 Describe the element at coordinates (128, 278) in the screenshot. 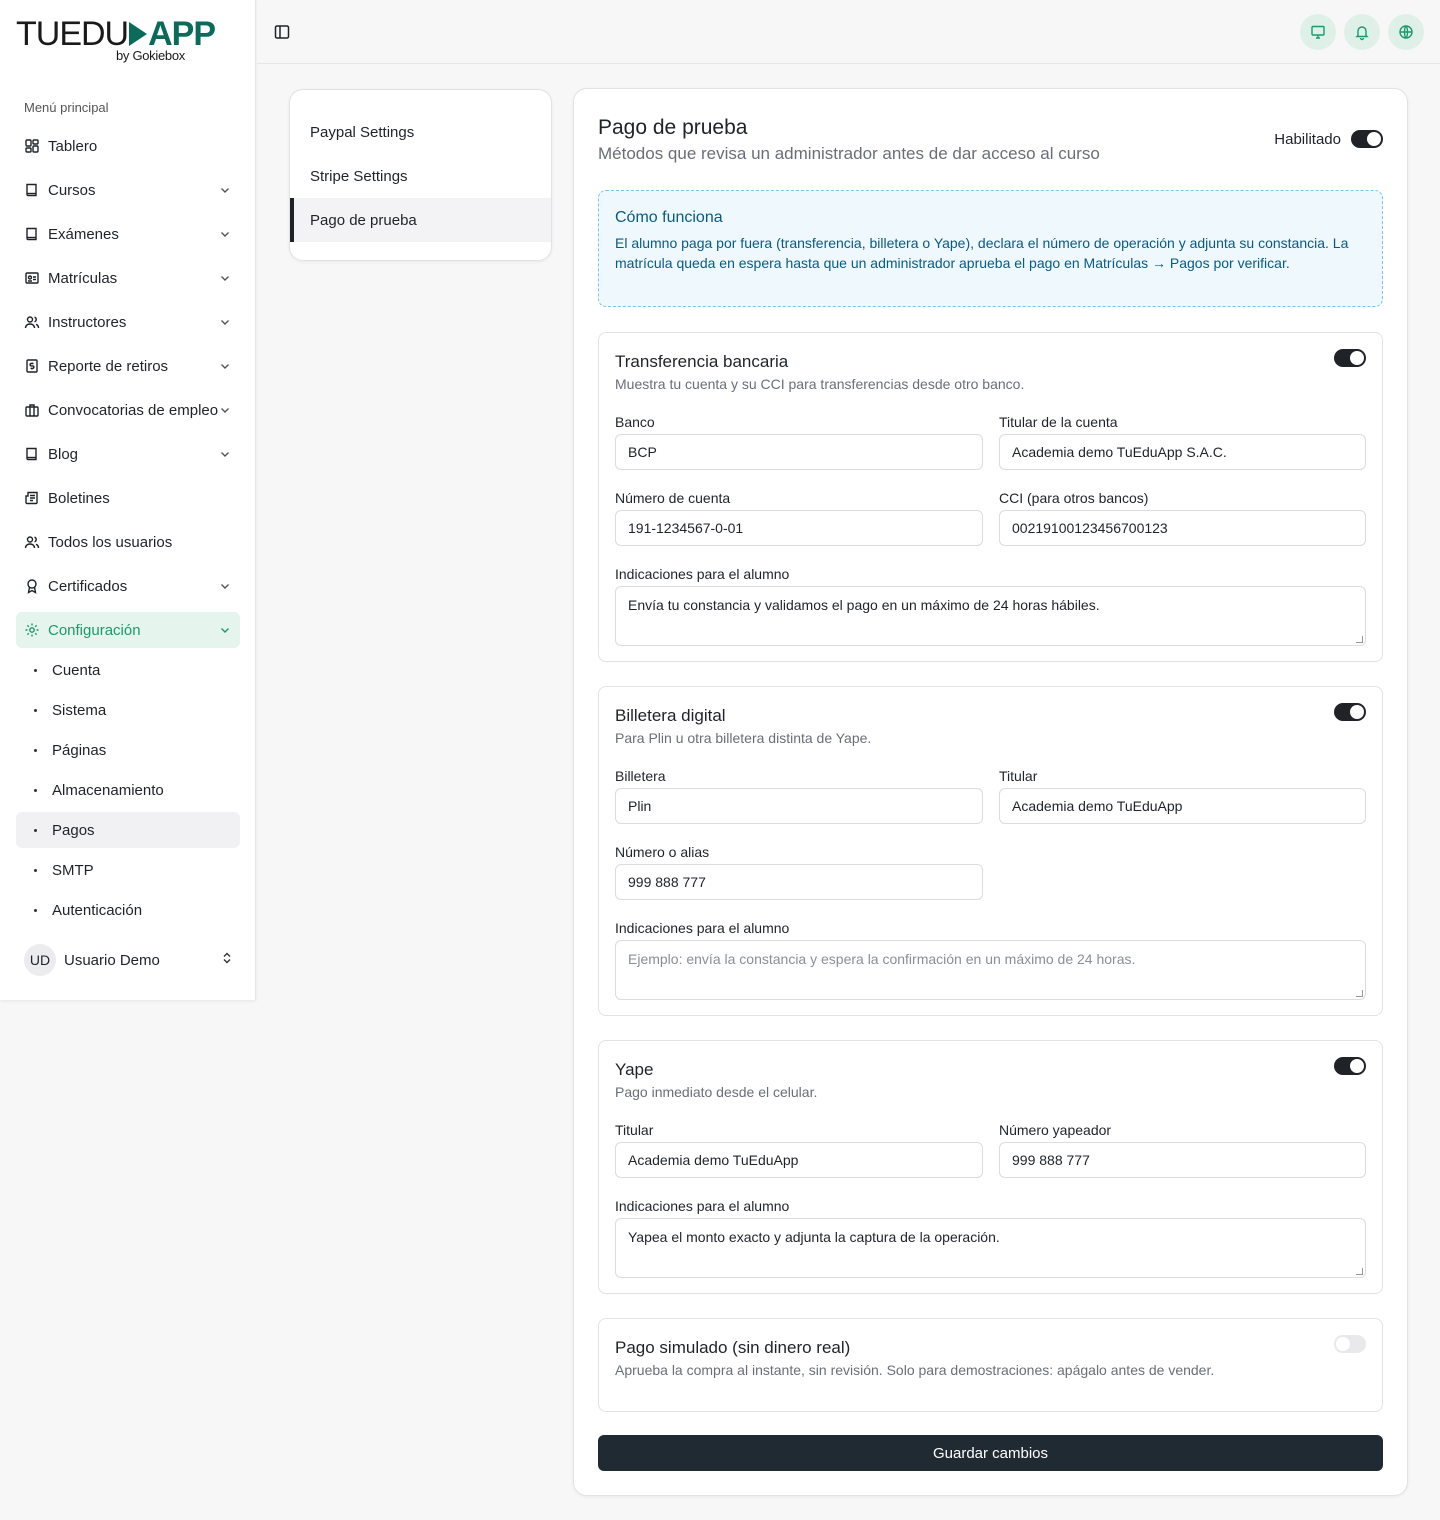

I see `sidebar-item-matriculas: Matrículas` at that location.